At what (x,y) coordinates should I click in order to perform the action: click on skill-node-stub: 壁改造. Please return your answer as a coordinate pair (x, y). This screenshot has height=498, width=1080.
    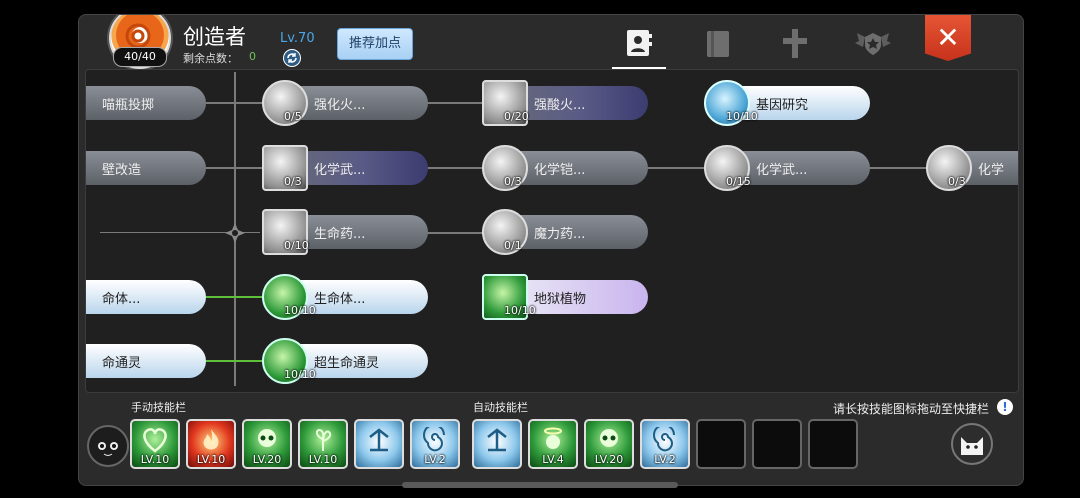
    Looking at the image, I should click on (146, 168).